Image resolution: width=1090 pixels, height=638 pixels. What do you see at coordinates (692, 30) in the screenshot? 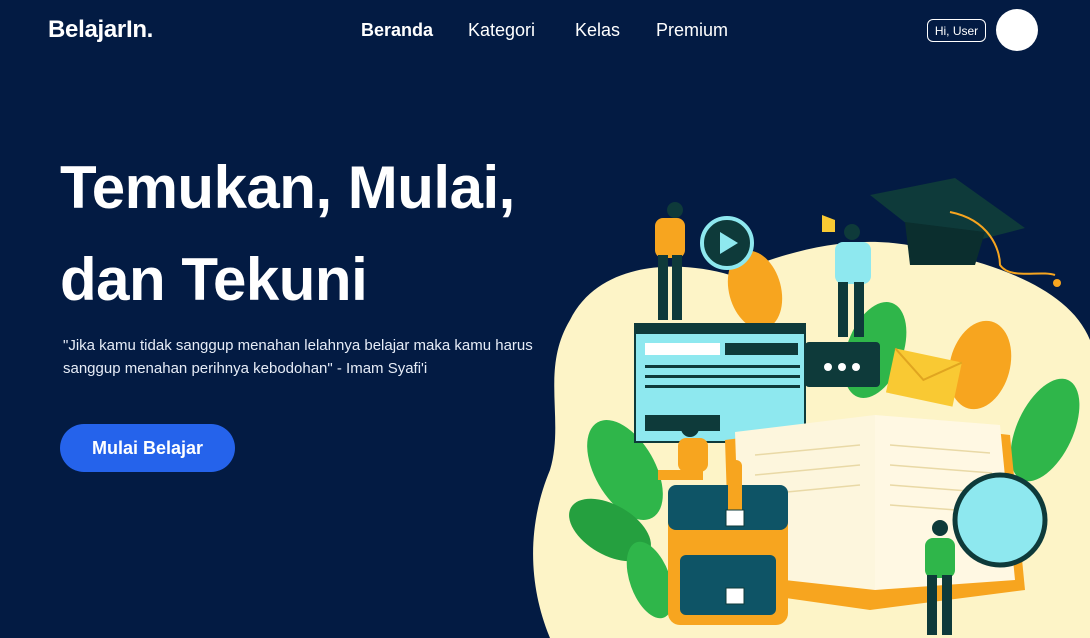
I see `nav-item-premium: Premium` at bounding box center [692, 30].